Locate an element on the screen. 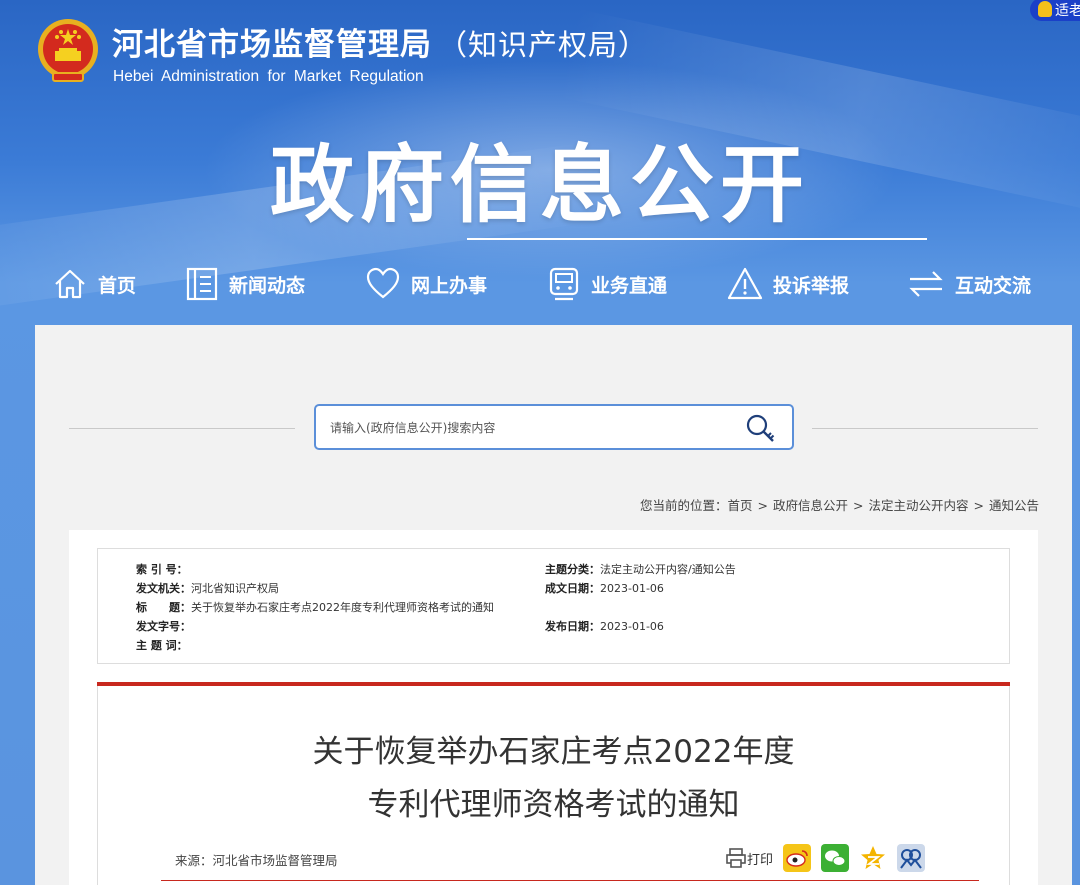 This screenshot has height=885, width=1080. search-box is located at coordinates (554, 427).